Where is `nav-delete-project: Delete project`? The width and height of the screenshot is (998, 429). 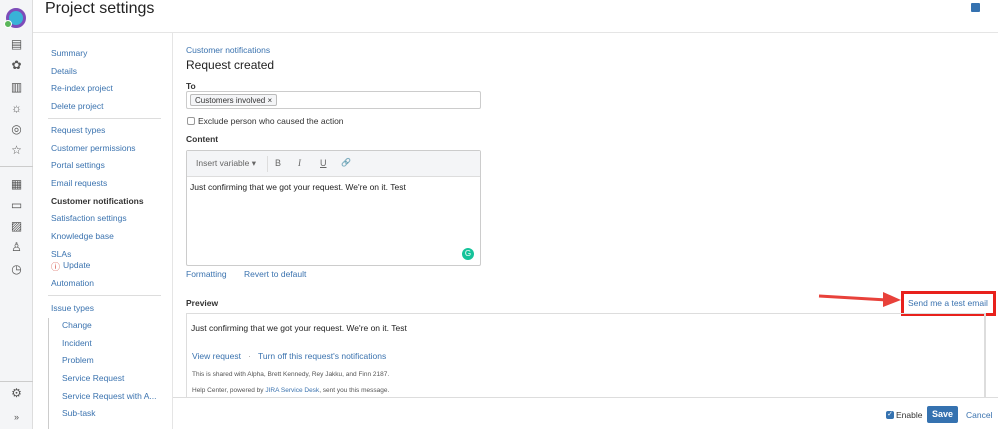 nav-delete-project: Delete project is located at coordinates (77, 106).